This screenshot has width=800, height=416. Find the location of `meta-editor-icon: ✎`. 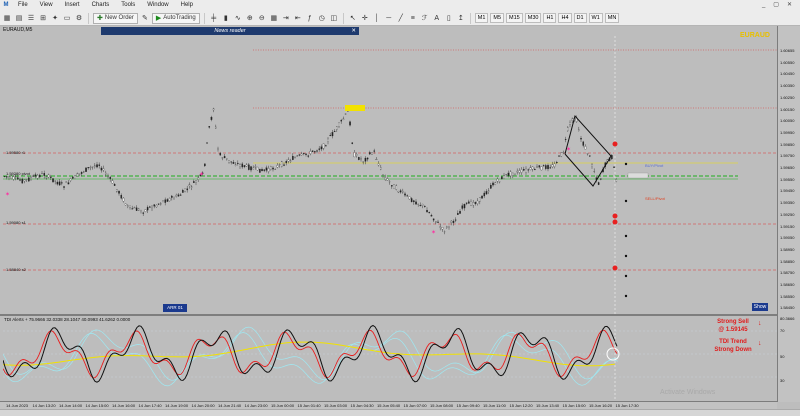

meta-editor-icon: ✎ is located at coordinates (145, 18).